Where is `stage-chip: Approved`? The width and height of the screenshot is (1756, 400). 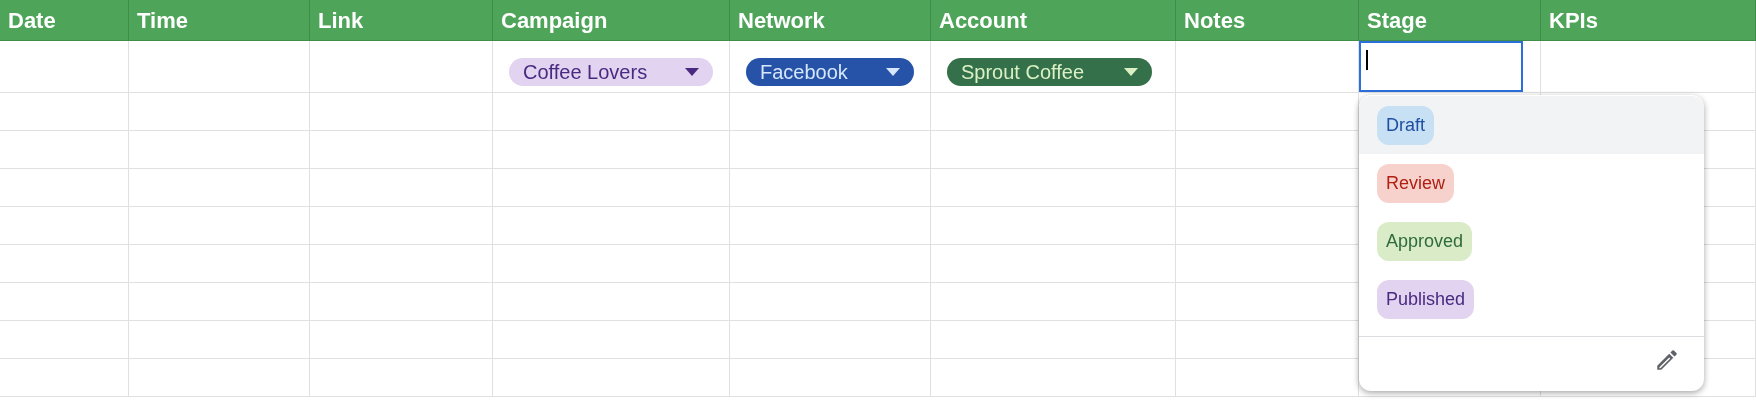 stage-chip: Approved is located at coordinates (1425, 241).